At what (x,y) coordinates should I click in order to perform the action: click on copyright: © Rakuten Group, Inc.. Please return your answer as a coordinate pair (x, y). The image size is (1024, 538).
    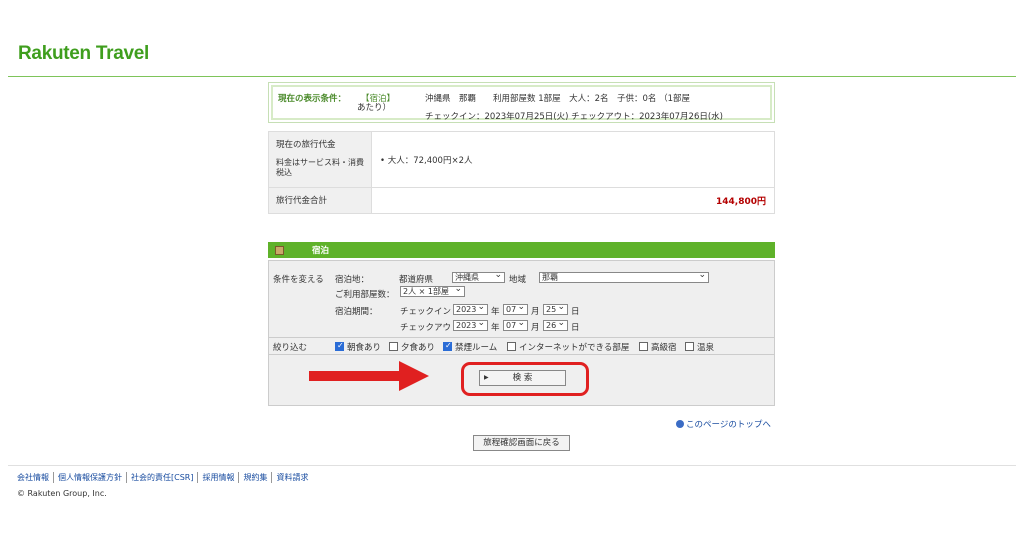
    Looking at the image, I should click on (62, 493).